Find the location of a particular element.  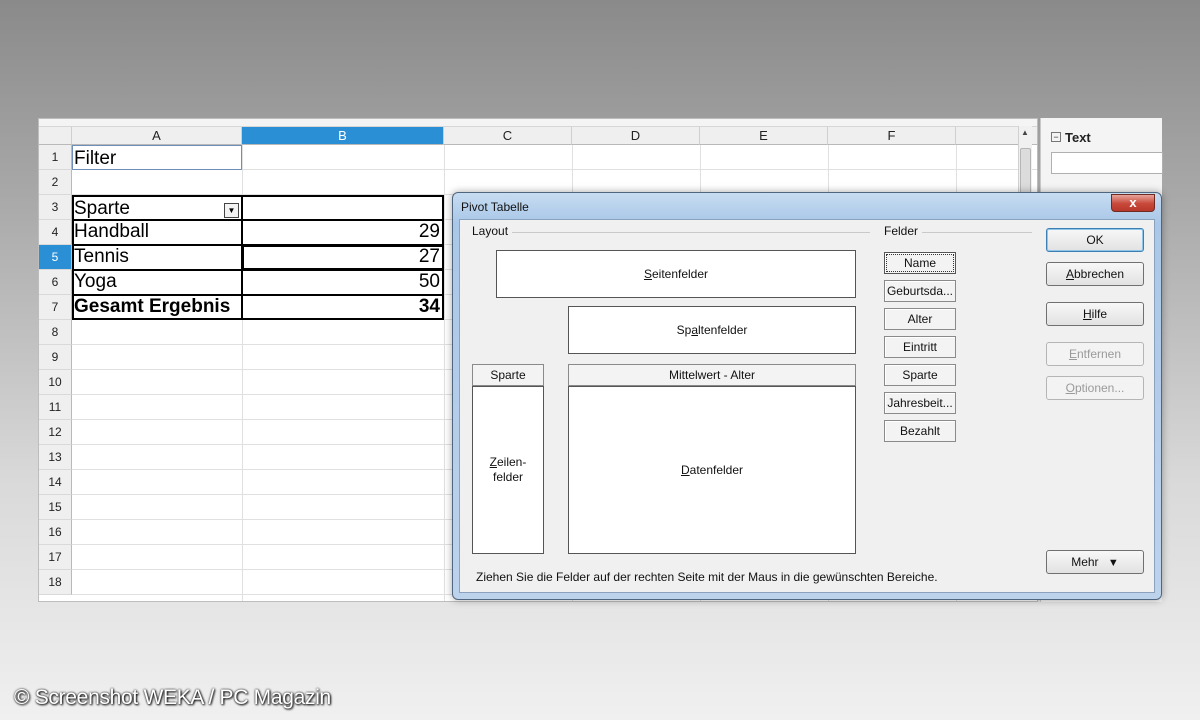

cell-a3: Sparte is located at coordinates (102, 209).